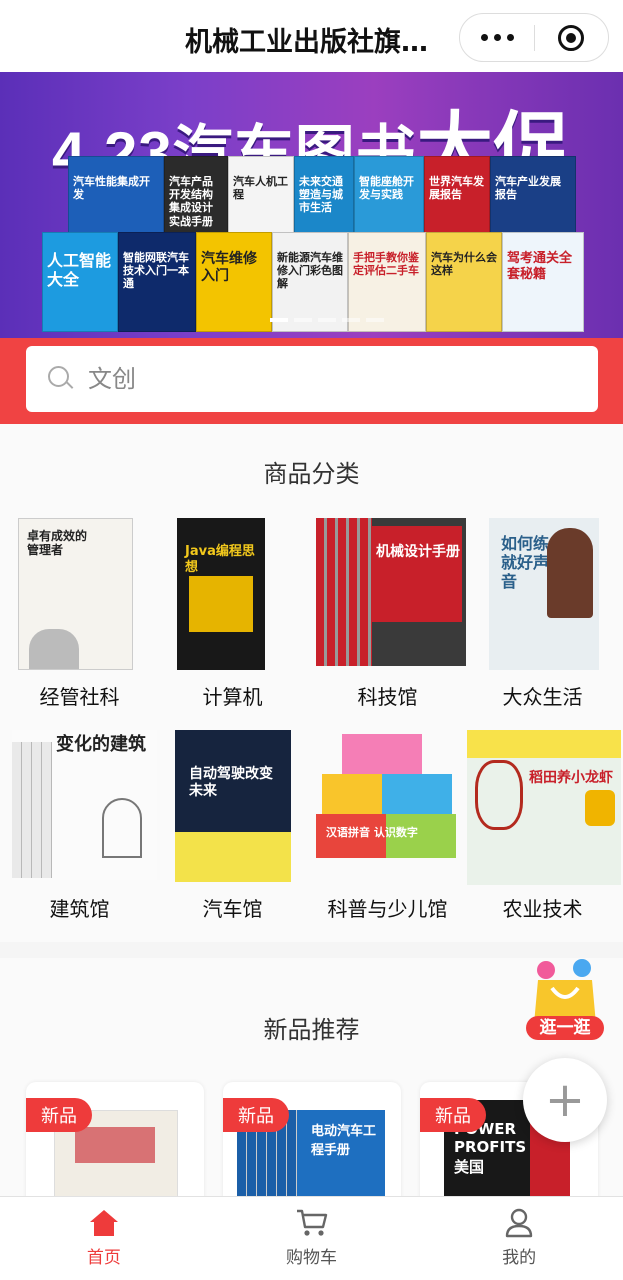  I want to click on more-button, so click(497, 37).